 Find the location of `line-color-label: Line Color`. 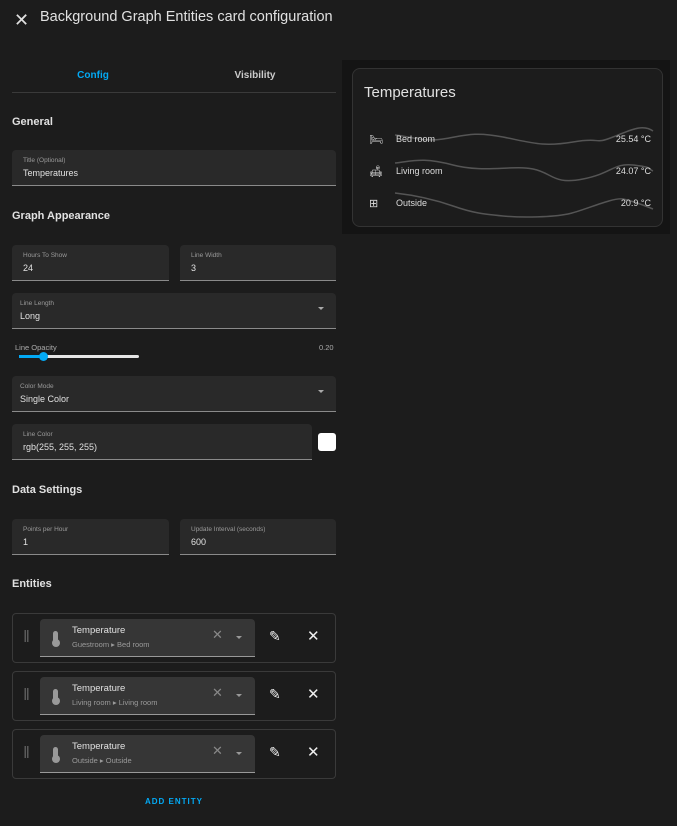

line-color-label: Line Color is located at coordinates (38, 434).